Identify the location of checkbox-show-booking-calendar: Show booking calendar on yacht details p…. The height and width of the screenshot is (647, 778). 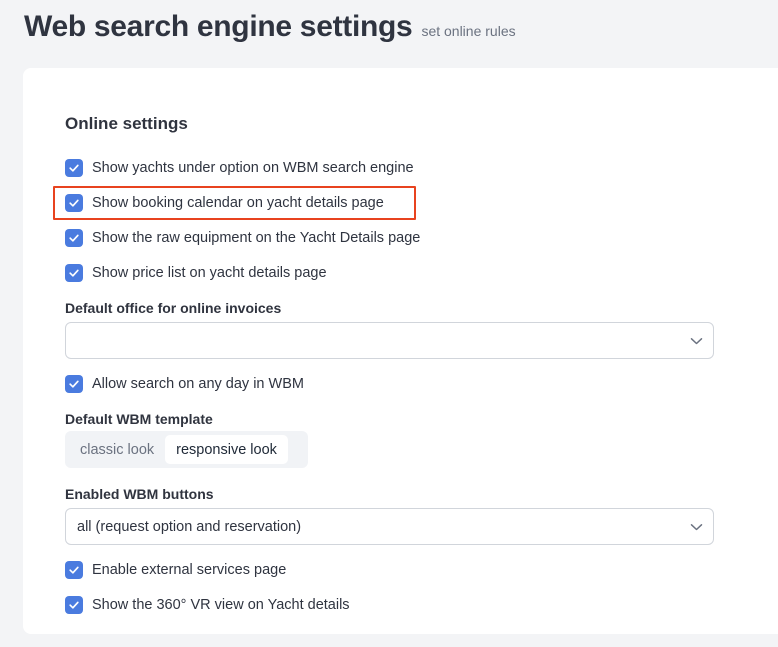
(224, 203).